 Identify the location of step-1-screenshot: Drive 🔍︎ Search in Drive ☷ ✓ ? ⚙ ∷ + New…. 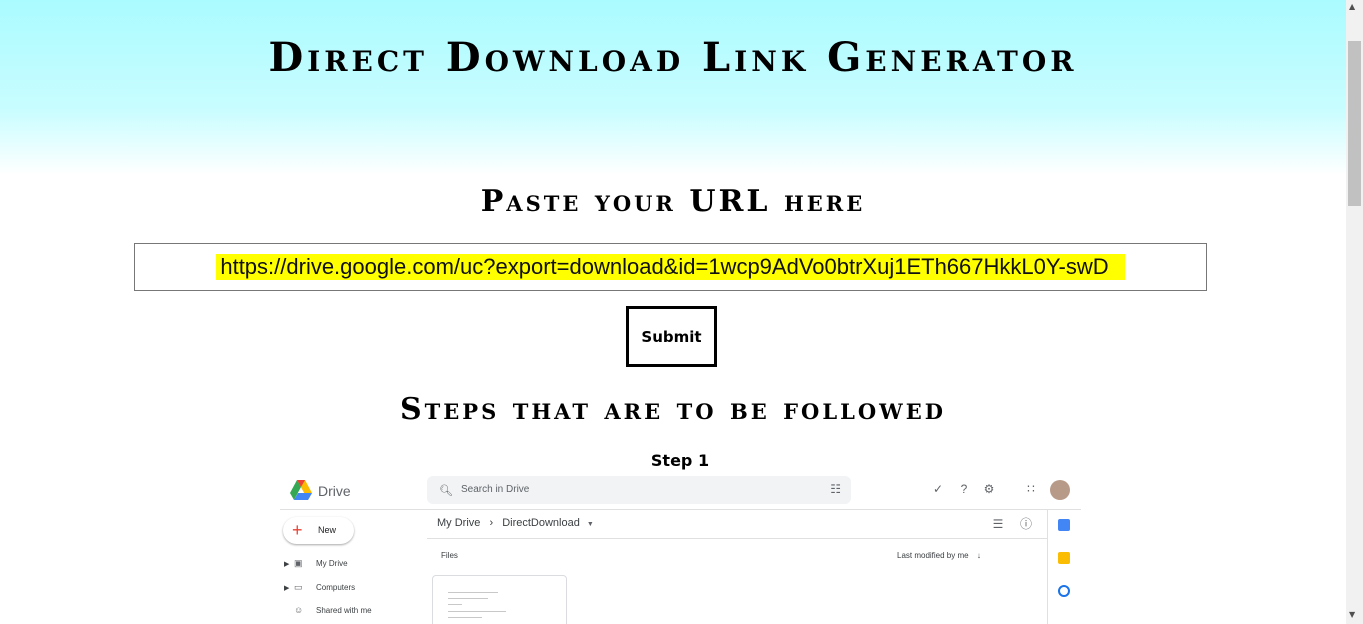
(680, 548).